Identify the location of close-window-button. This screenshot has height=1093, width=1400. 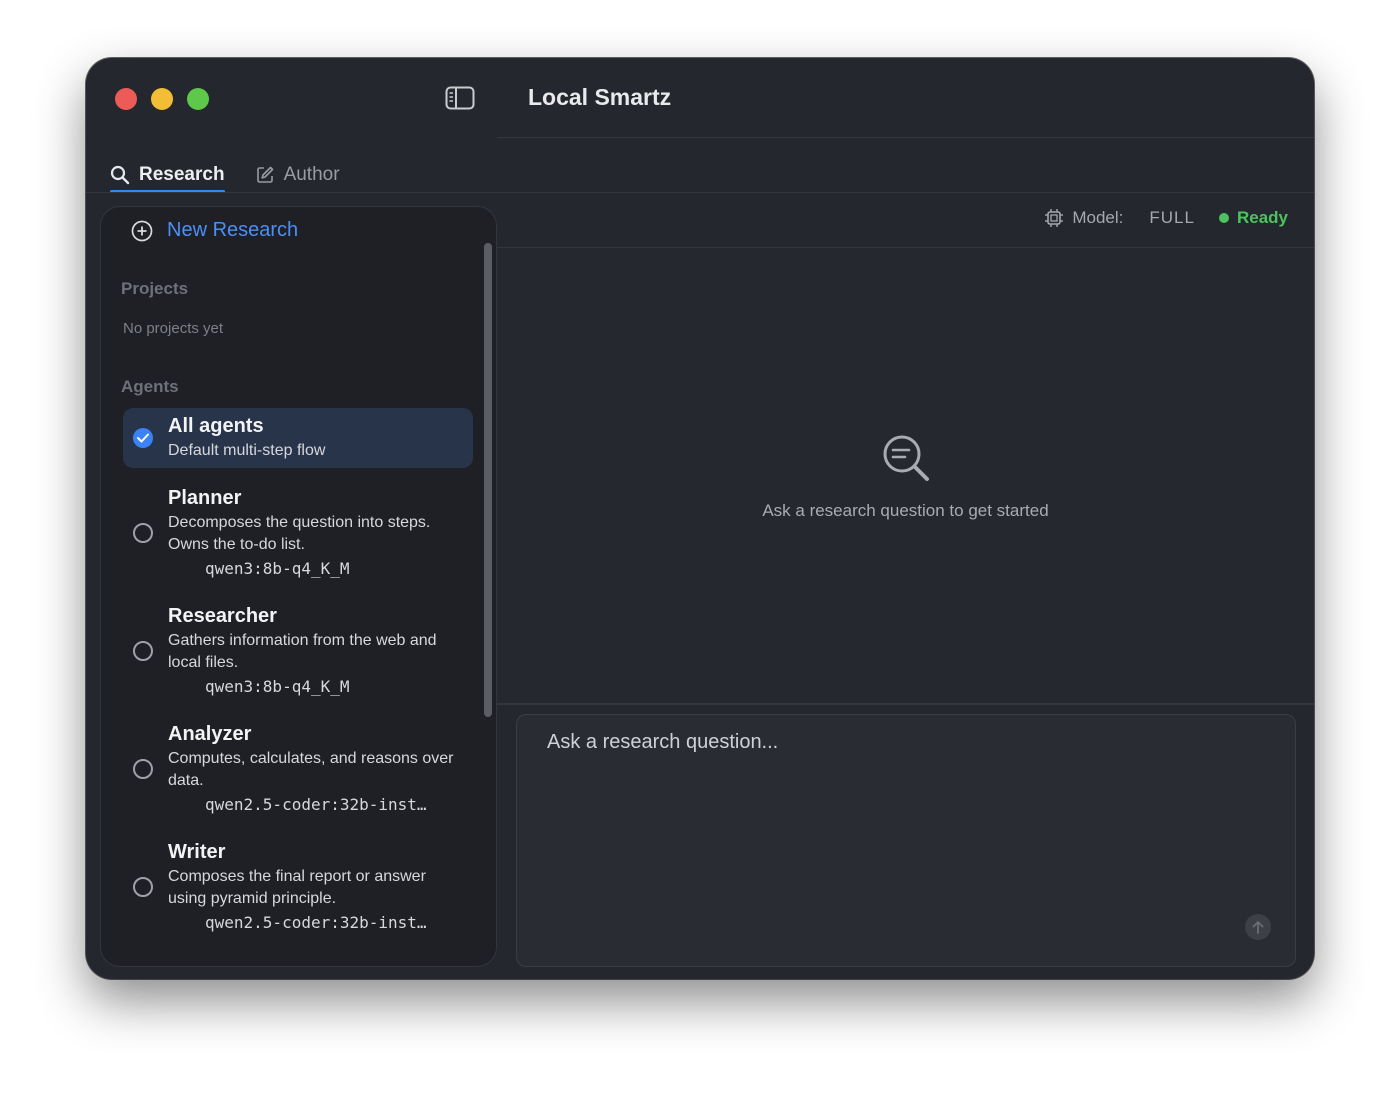
(126, 99).